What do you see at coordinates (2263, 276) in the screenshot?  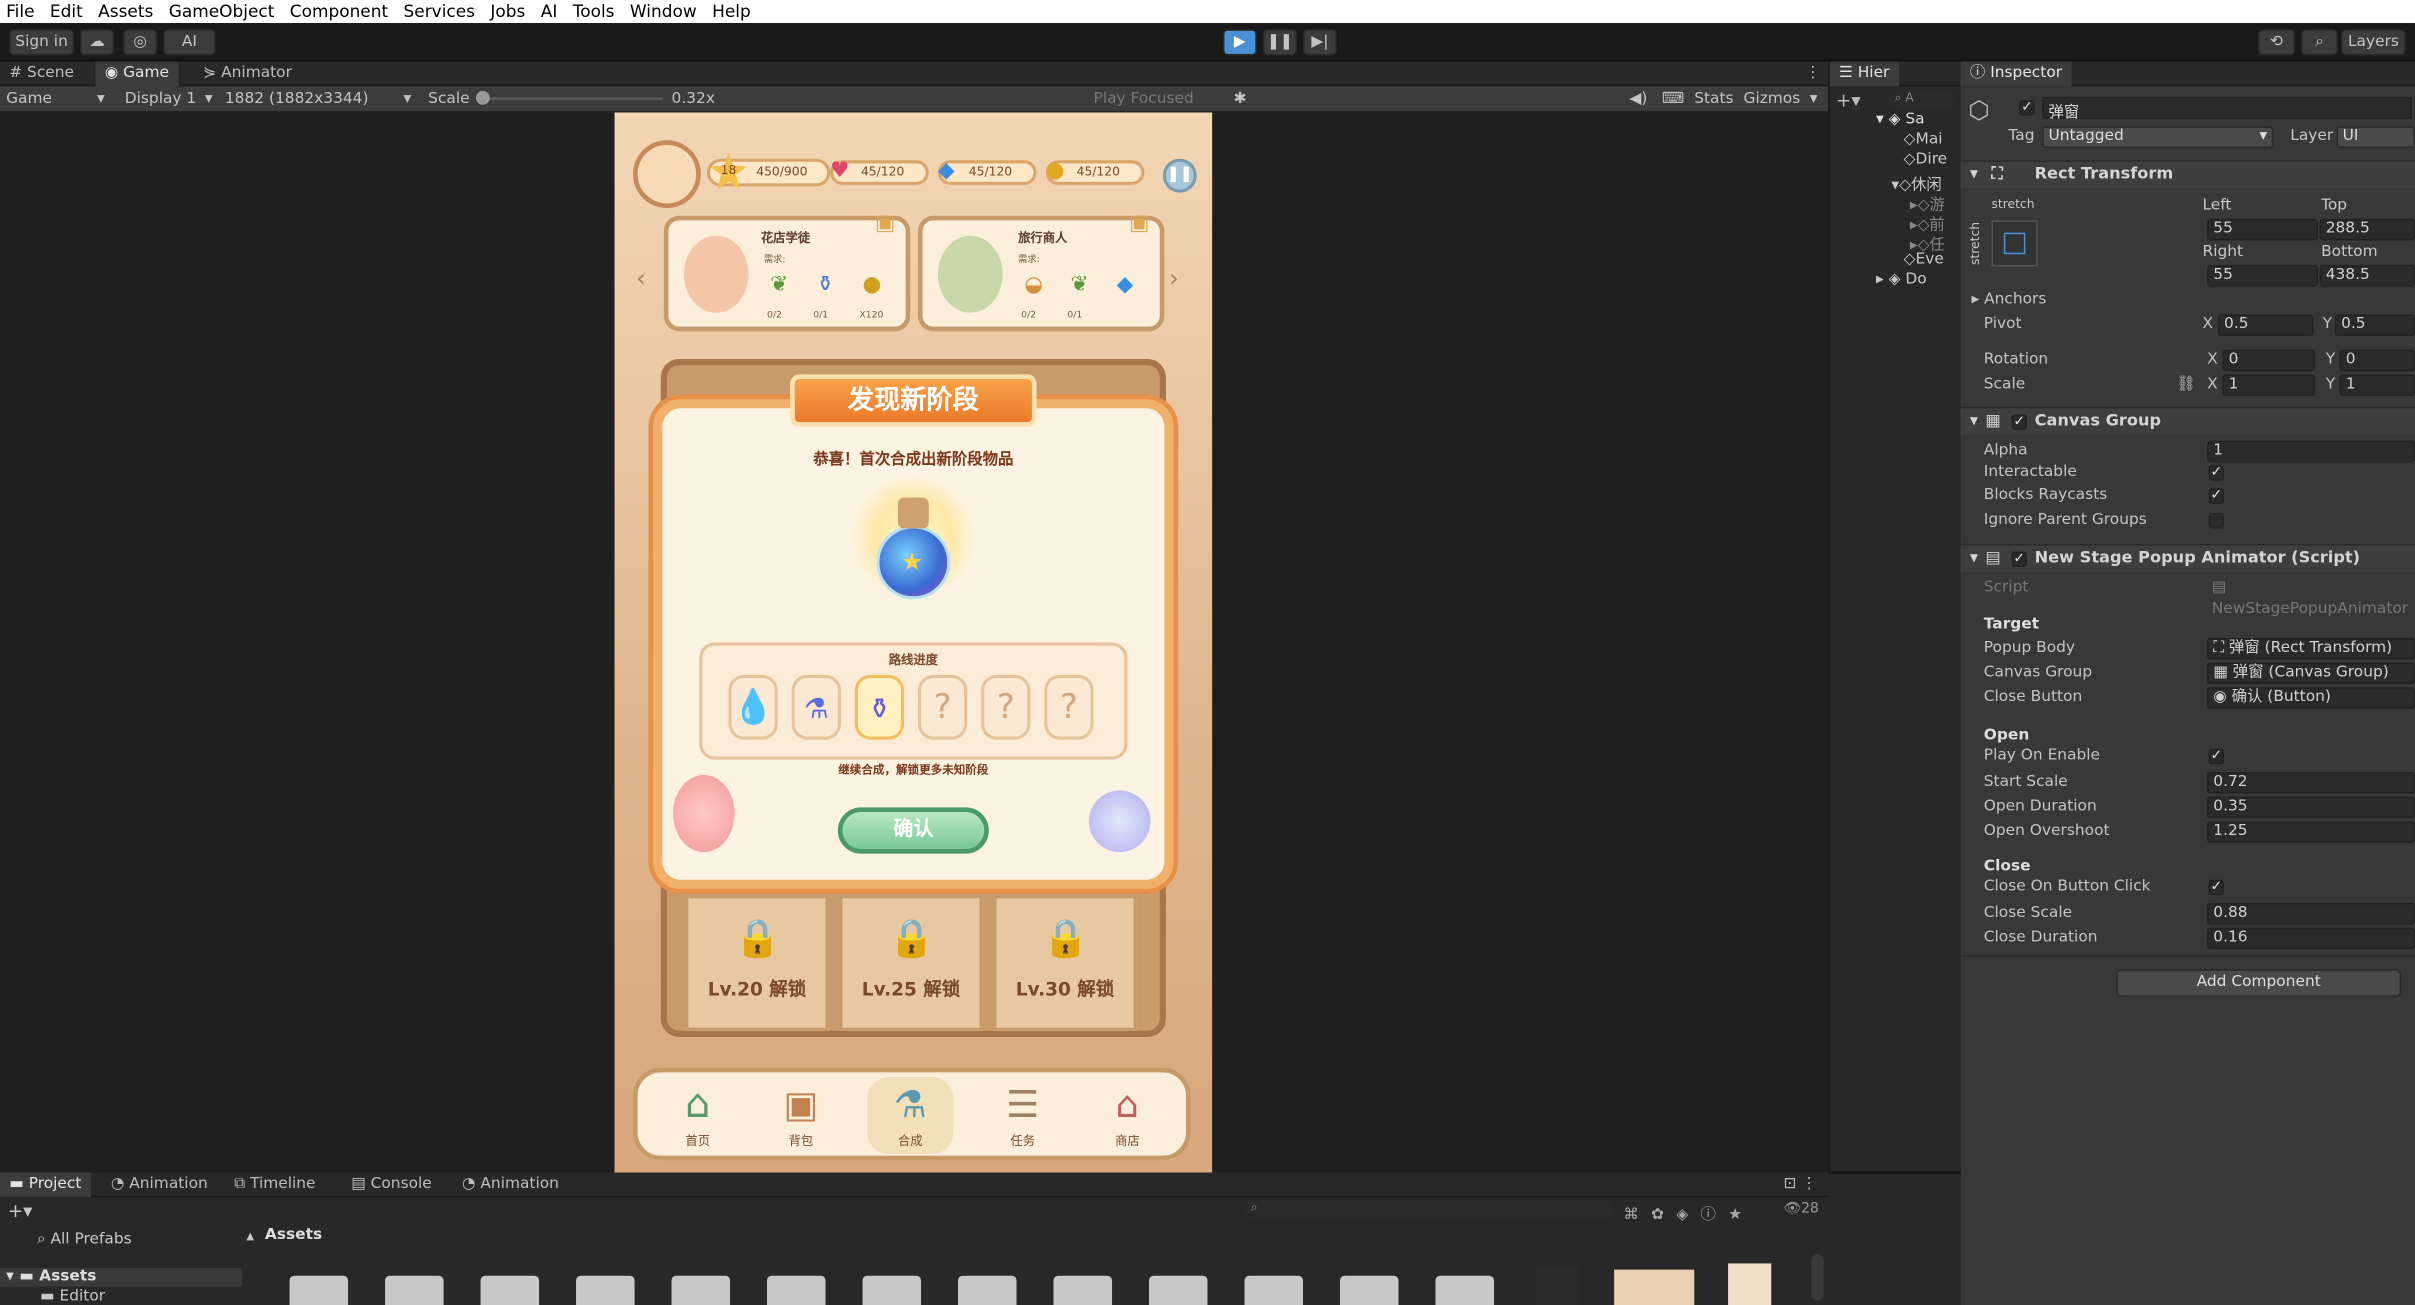 I see `right-field: 55` at bounding box center [2263, 276].